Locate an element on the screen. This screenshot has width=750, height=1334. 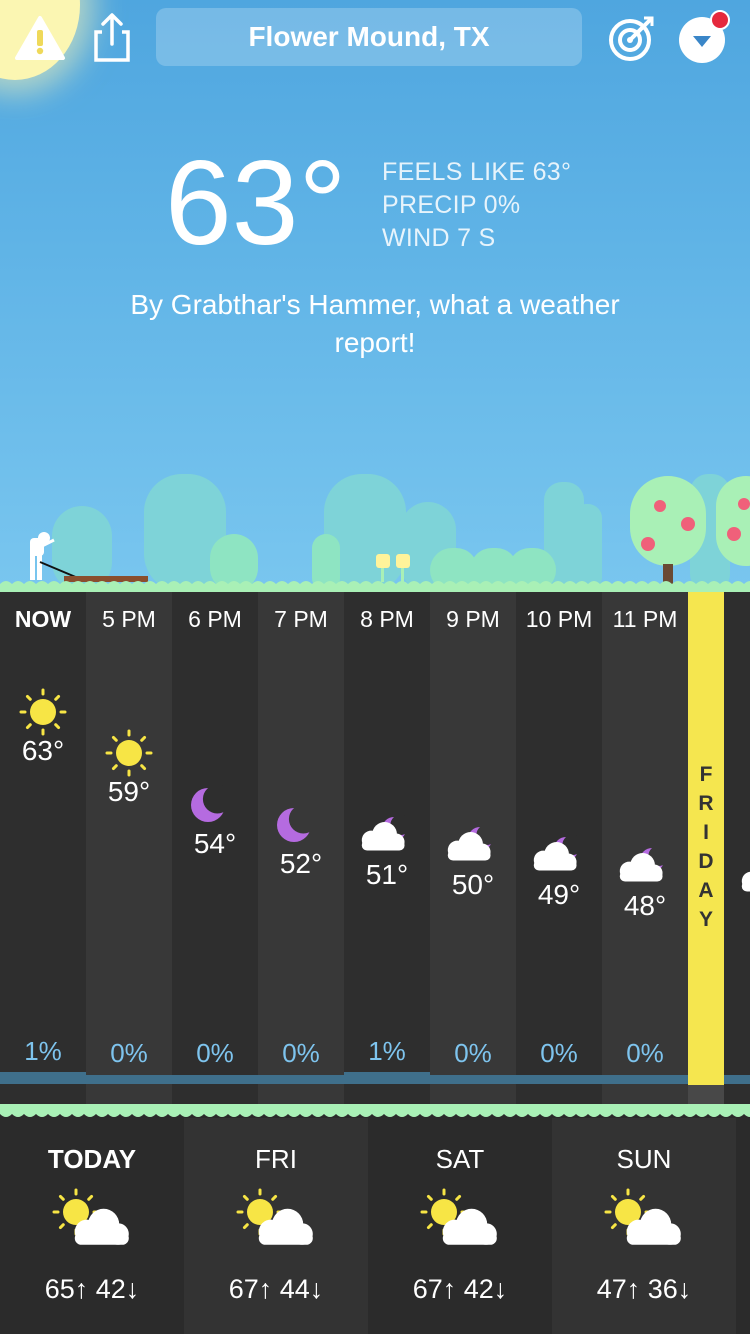
notification-dot is located at coordinates (720, 20).